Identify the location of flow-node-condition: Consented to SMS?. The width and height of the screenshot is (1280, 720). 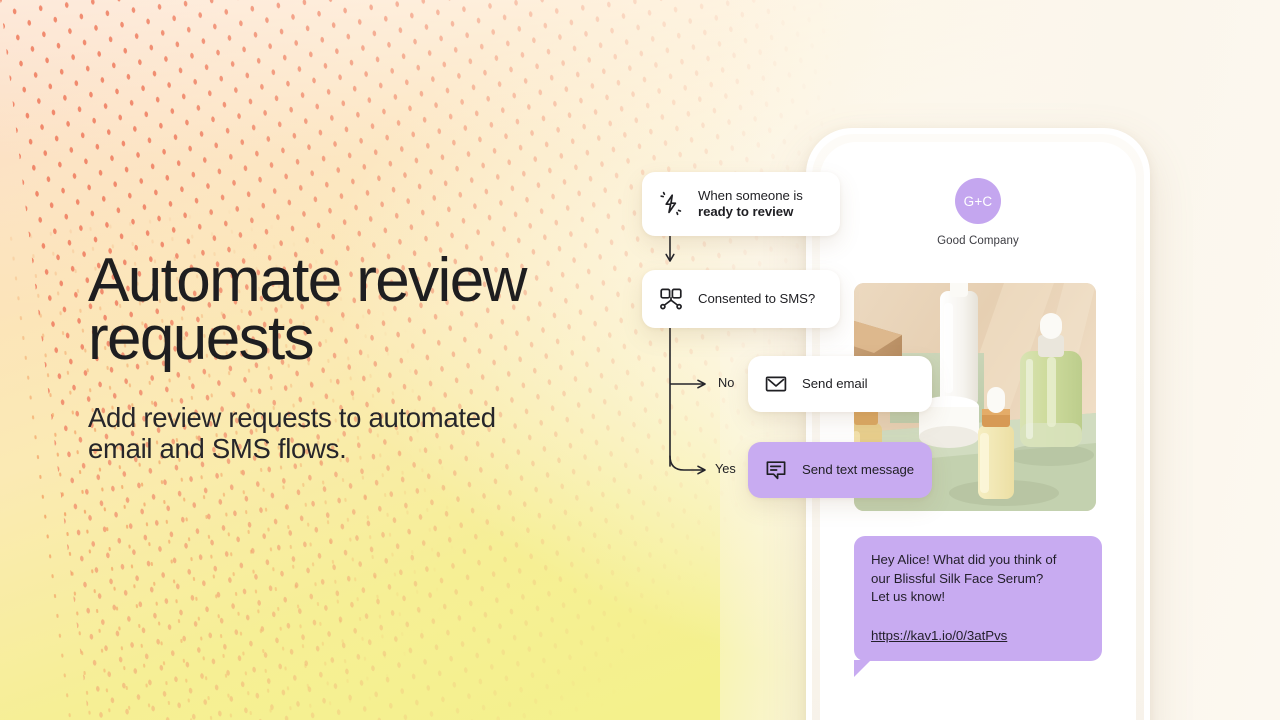
(741, 299).